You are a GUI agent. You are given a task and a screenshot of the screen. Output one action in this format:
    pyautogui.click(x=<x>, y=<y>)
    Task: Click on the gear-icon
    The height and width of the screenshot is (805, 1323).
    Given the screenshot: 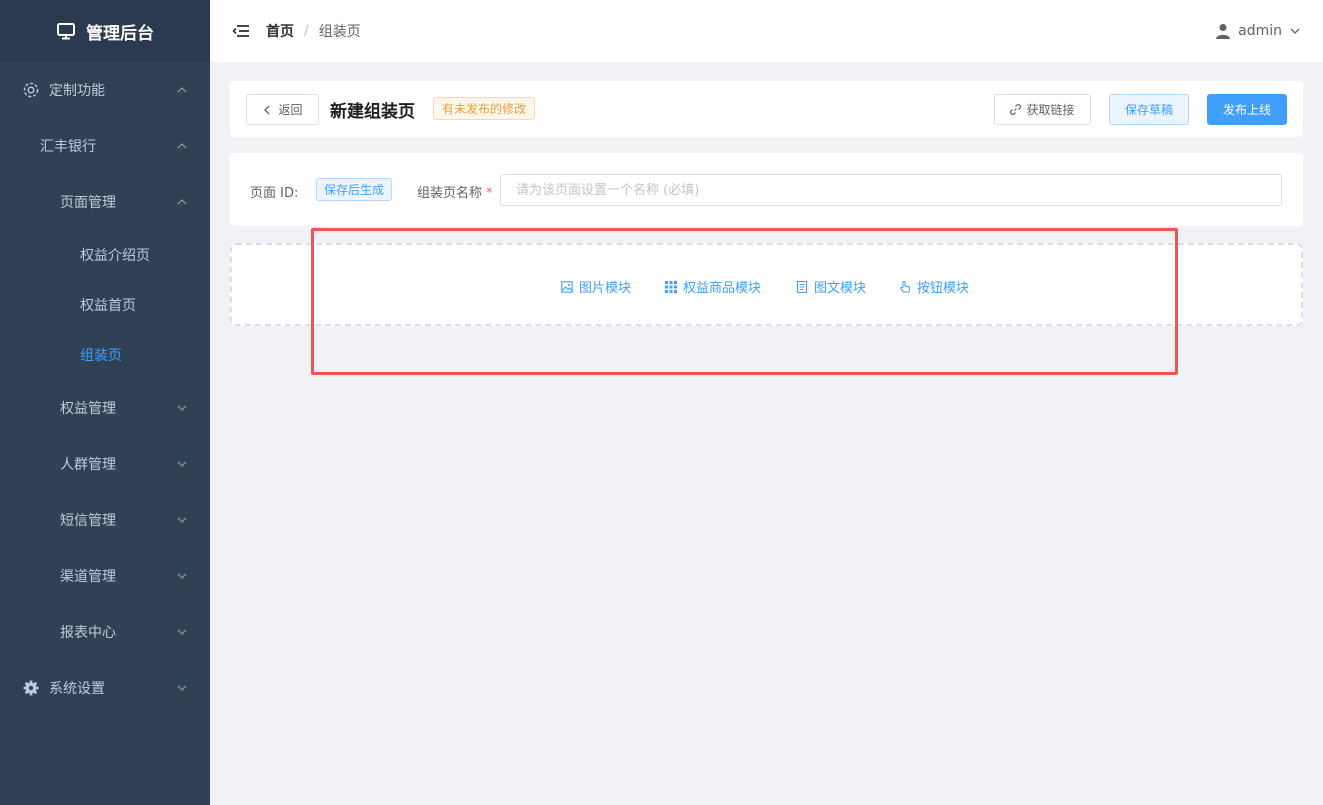 What is the action you would take?
    pyautogui.click(x=31, y=90)
    